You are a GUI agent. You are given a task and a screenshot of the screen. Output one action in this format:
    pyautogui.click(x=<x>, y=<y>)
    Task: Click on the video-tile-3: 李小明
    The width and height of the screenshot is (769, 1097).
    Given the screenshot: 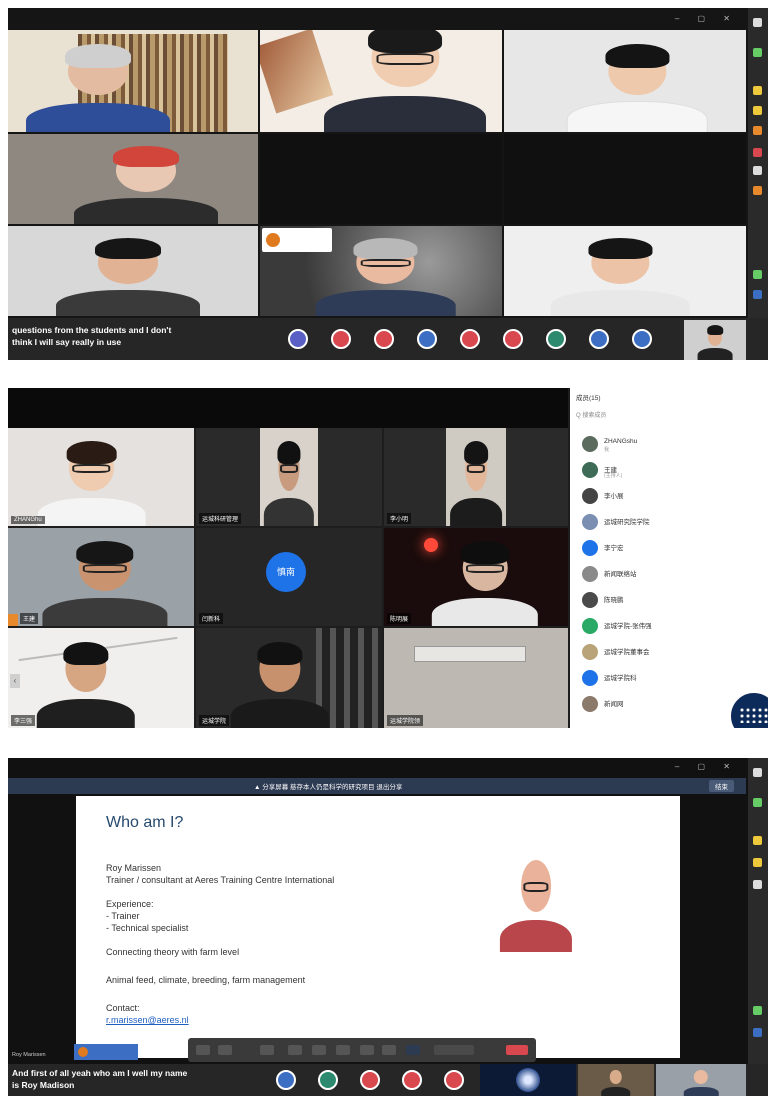 What is the action you would take?
    pyautogui.click(x=476, y=477)
    